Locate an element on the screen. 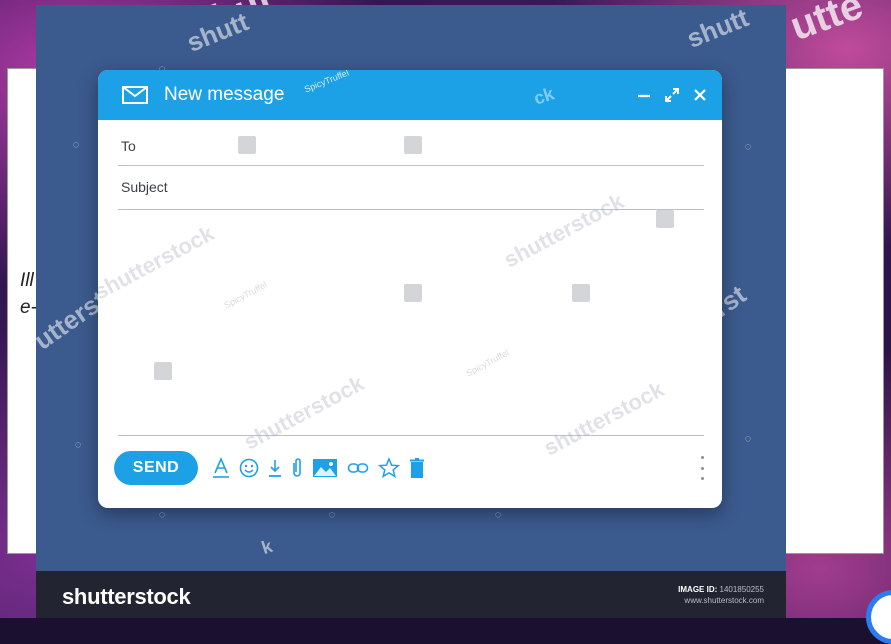 This screenshot has height=644, width=891. to-label: To is located at coordinates (128, 146).